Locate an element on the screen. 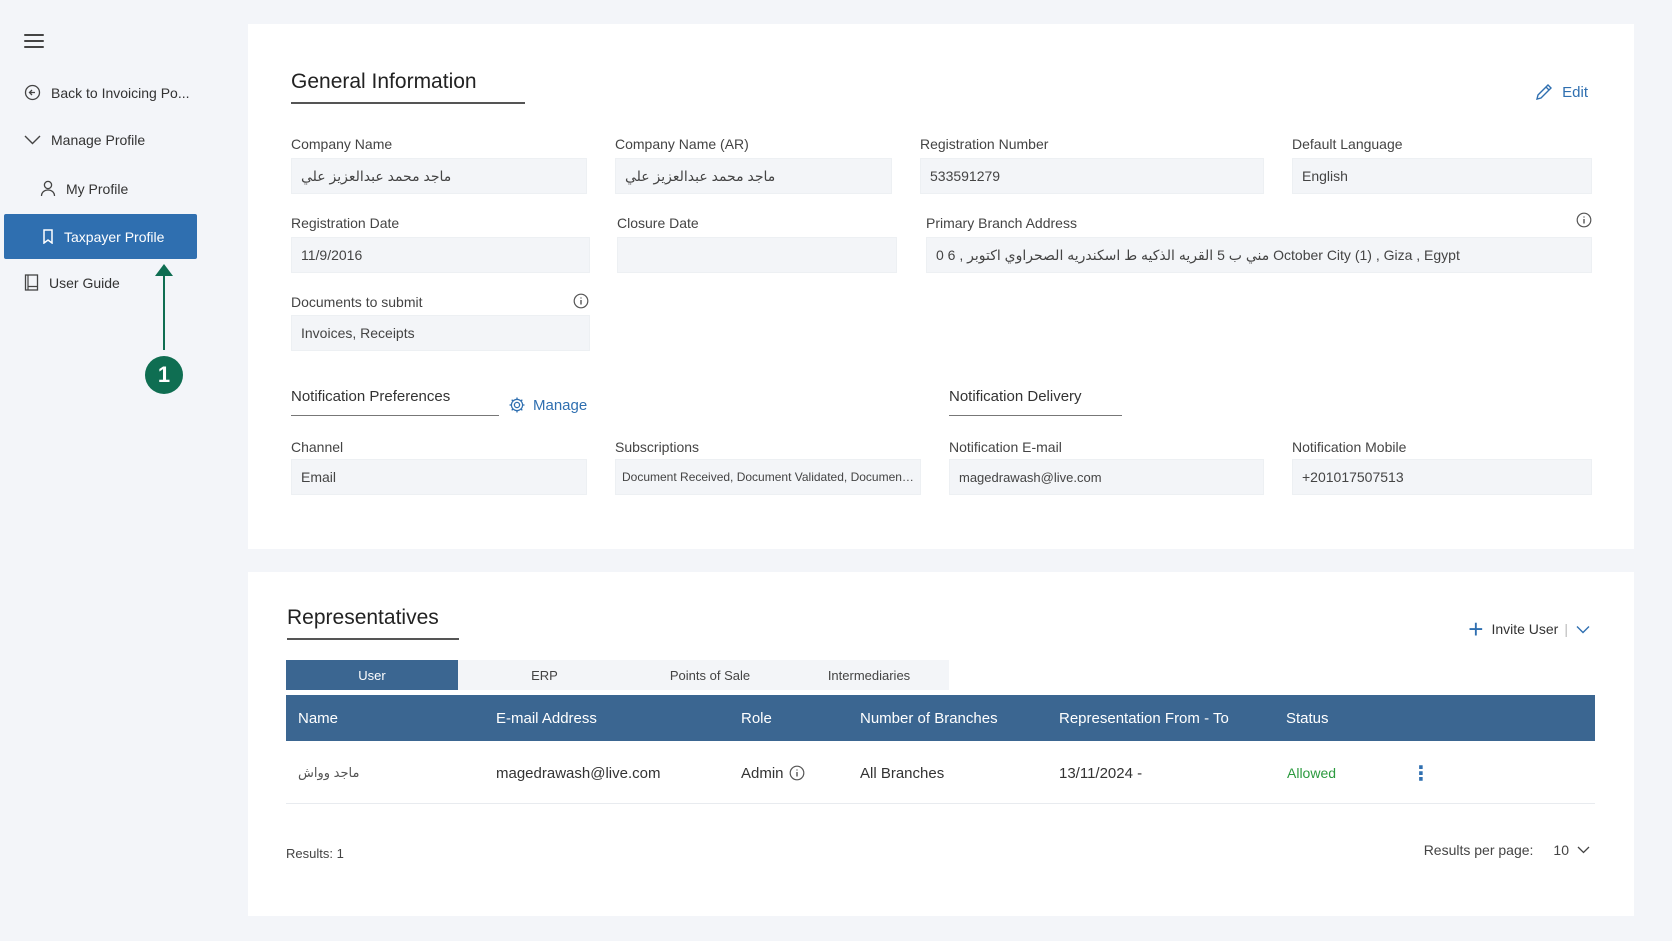  channel-label: Channel is located at coordinates (317, 447).